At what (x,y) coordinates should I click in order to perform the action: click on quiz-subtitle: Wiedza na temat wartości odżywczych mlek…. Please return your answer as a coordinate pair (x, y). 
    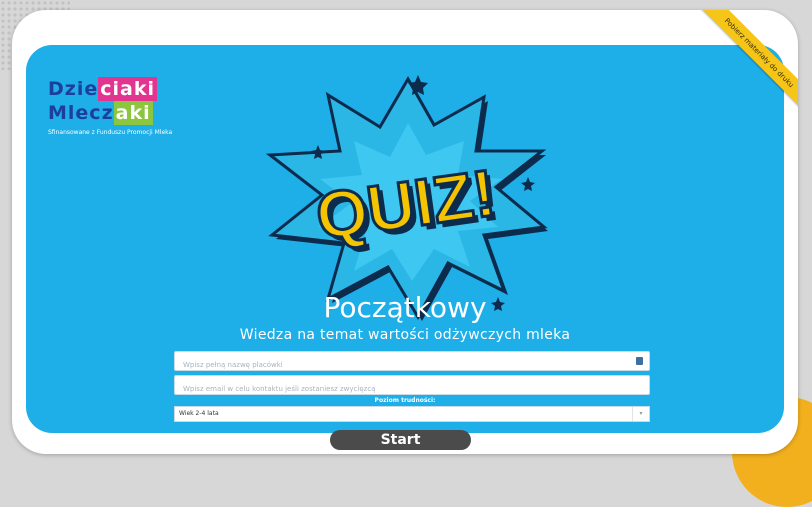
    Looking at the image, I should click on (405, 335).